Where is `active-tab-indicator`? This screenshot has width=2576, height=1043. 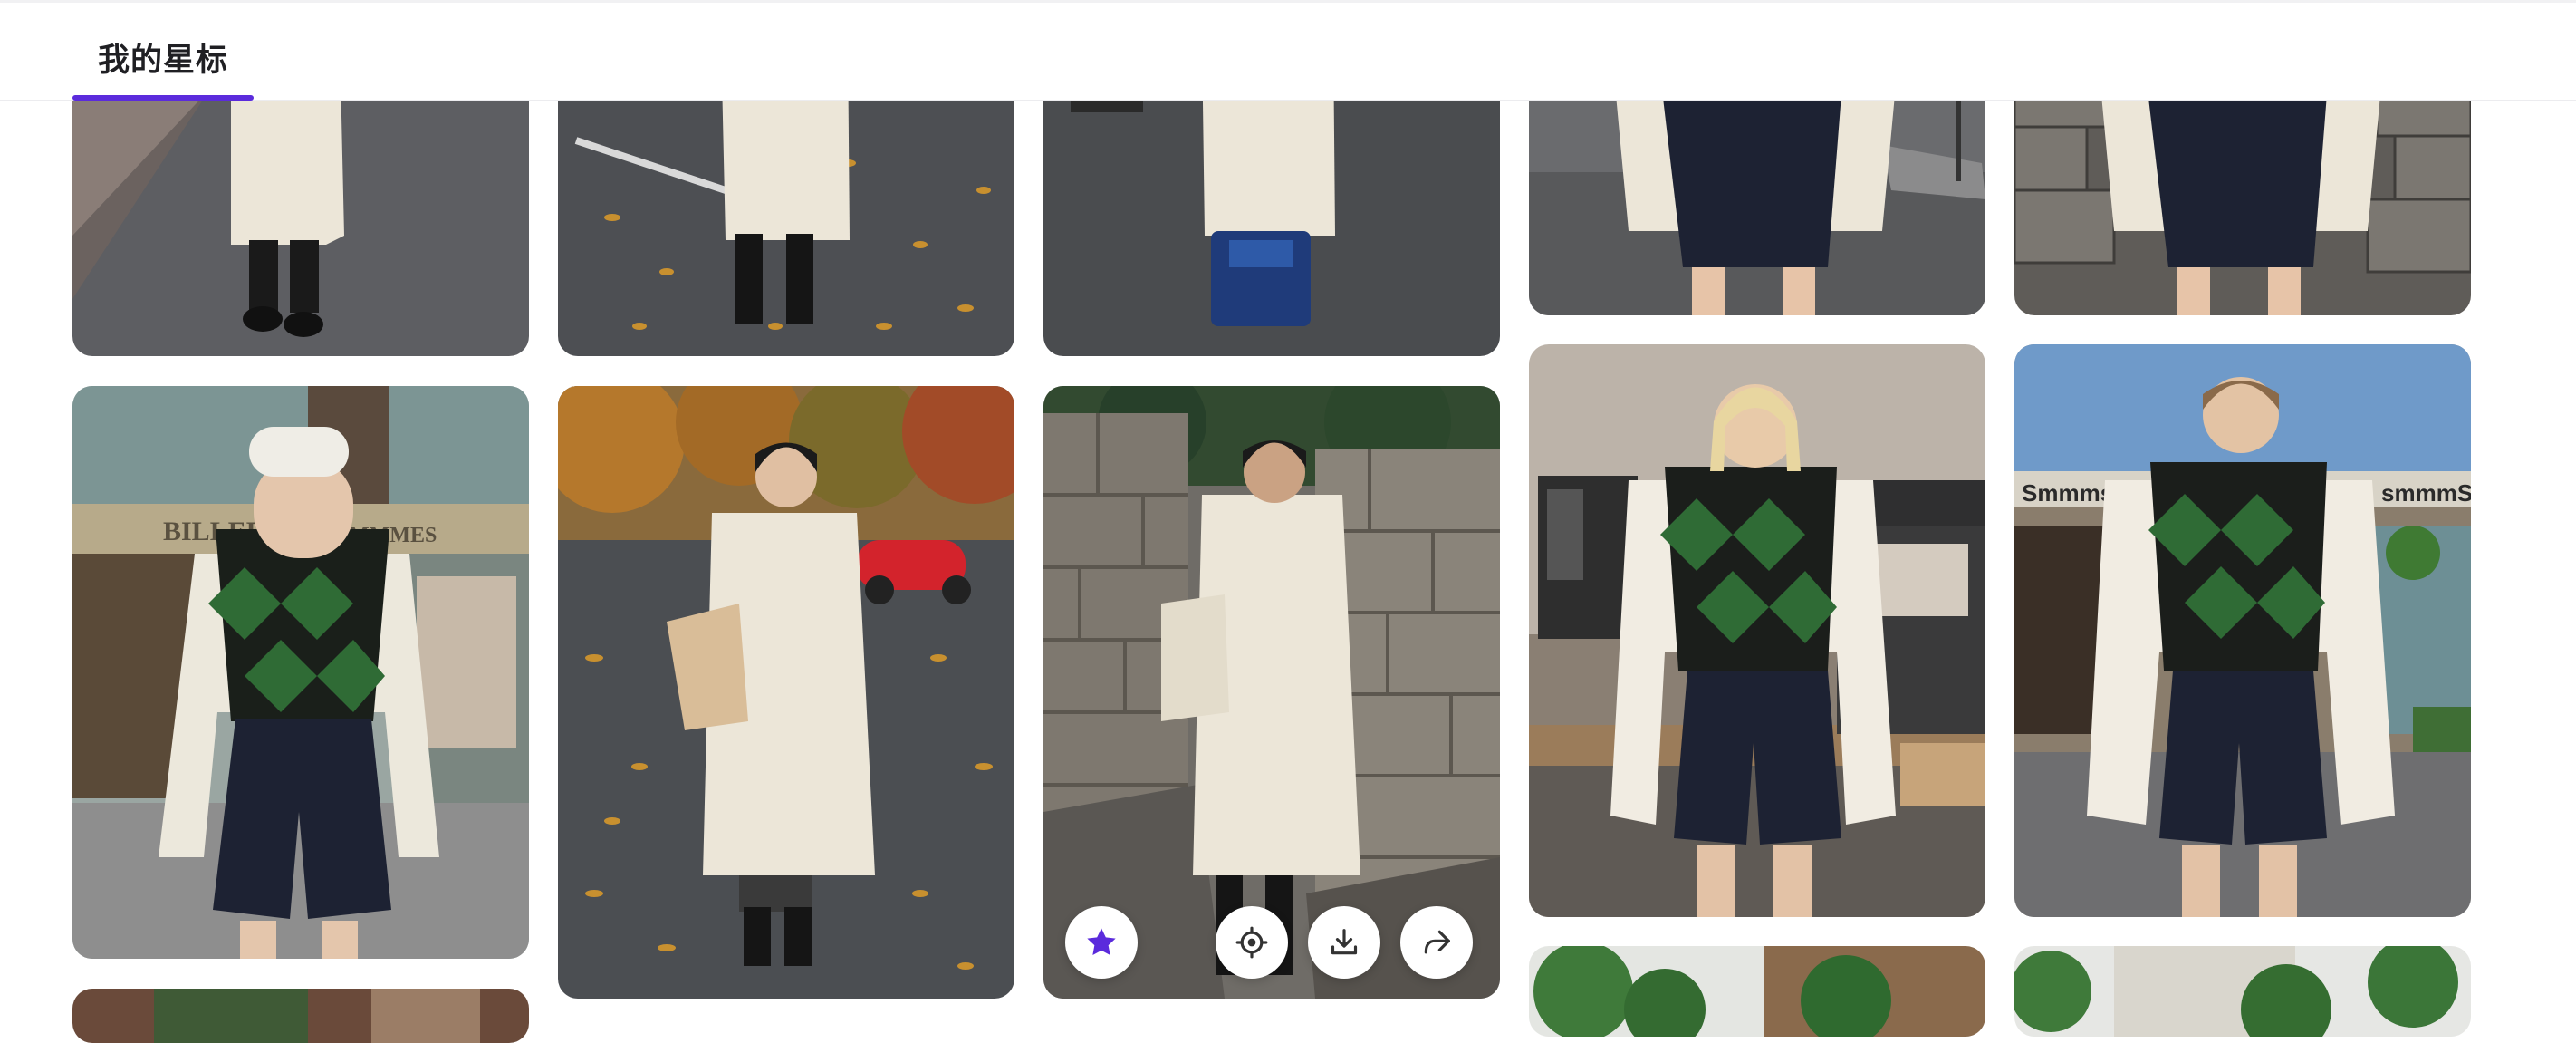
active-tab-indicator is located at coordinates (163, 98).